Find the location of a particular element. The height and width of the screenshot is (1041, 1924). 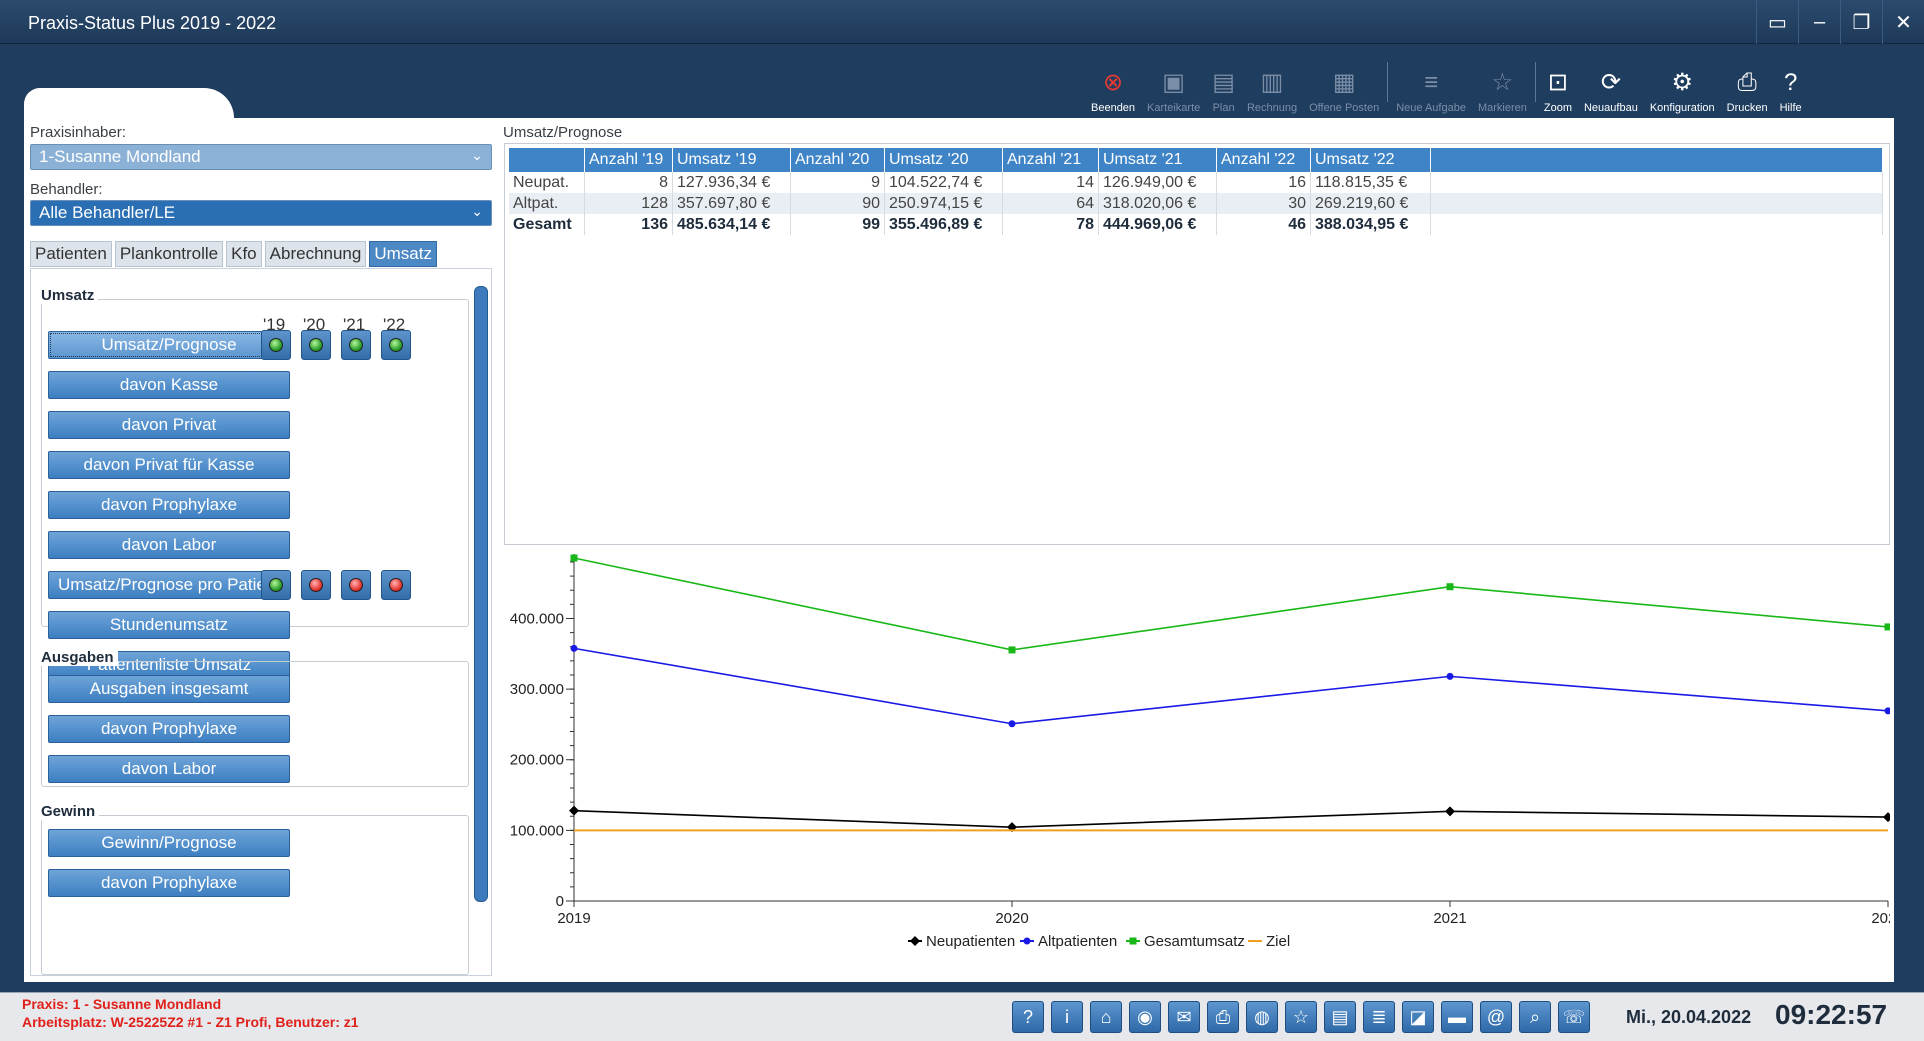

plan-icon: ▤ is located at coordinates (1223, 82).